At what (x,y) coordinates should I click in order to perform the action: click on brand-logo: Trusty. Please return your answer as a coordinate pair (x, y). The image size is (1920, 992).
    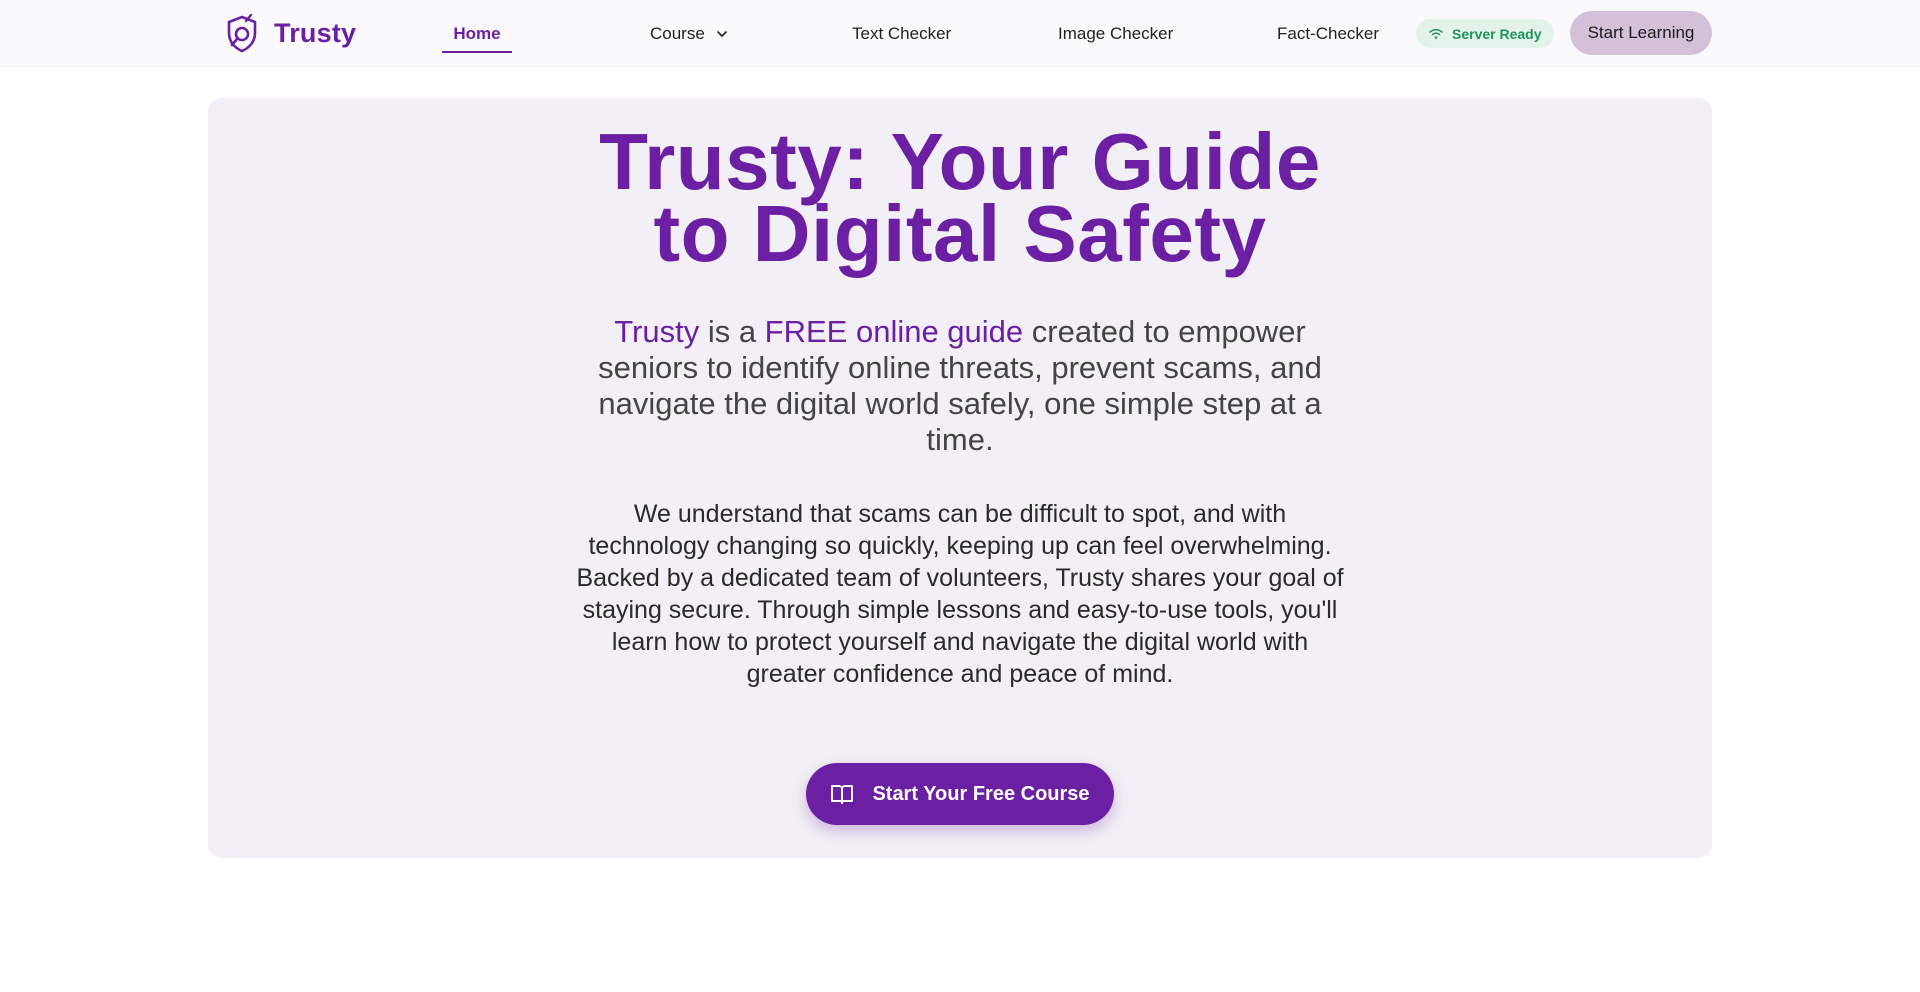
    Looking at the image, I should click on (290, 33).